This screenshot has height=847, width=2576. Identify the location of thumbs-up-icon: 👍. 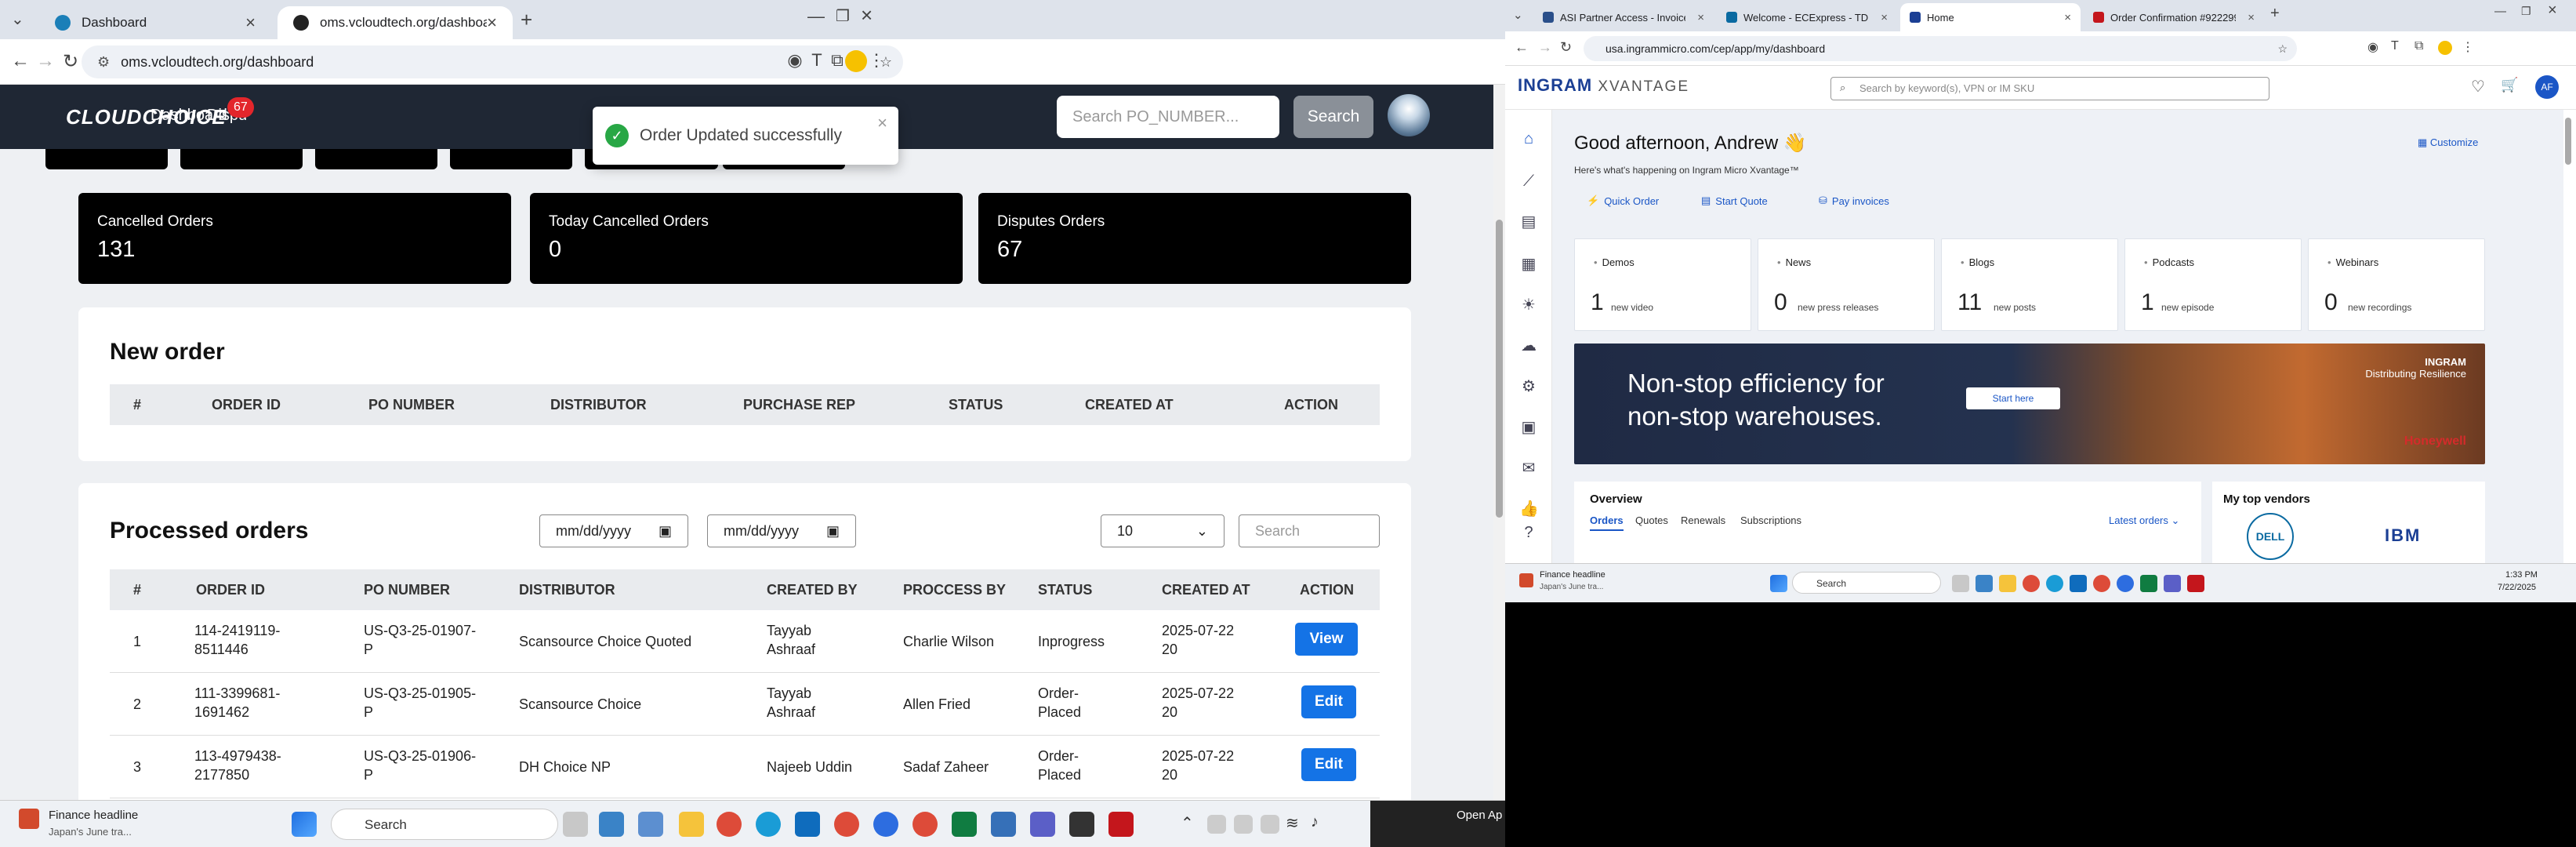
(1529, 508).